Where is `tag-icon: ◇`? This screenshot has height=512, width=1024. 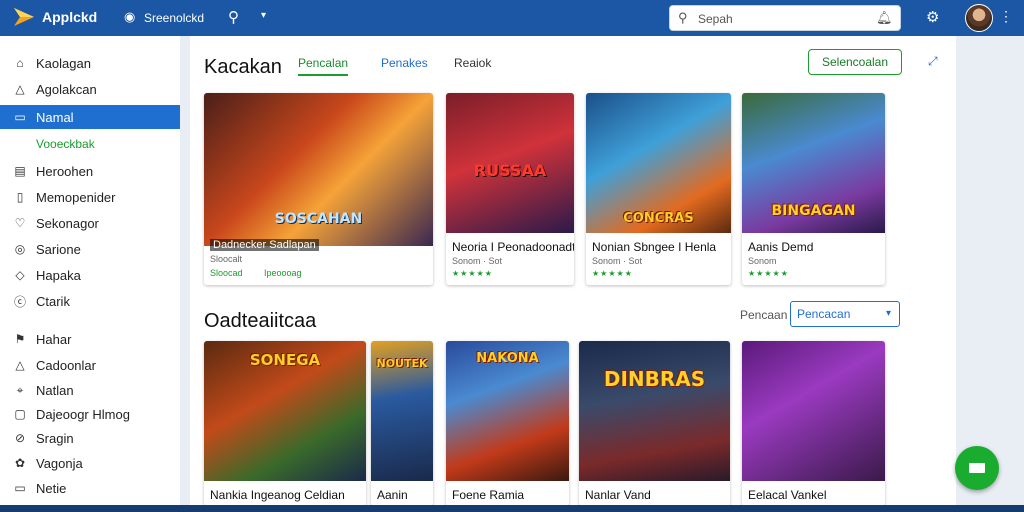
tag-icon: ◇ is located at coordinates (20, 275).